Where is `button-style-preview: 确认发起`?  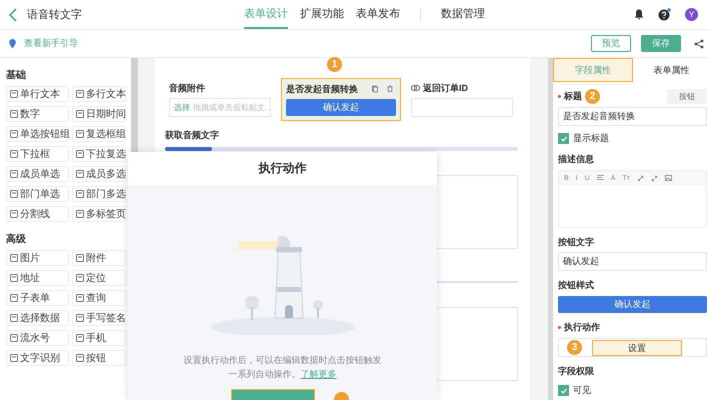 button-style-preview: 确认发起 is located at coordinates (632, 304).